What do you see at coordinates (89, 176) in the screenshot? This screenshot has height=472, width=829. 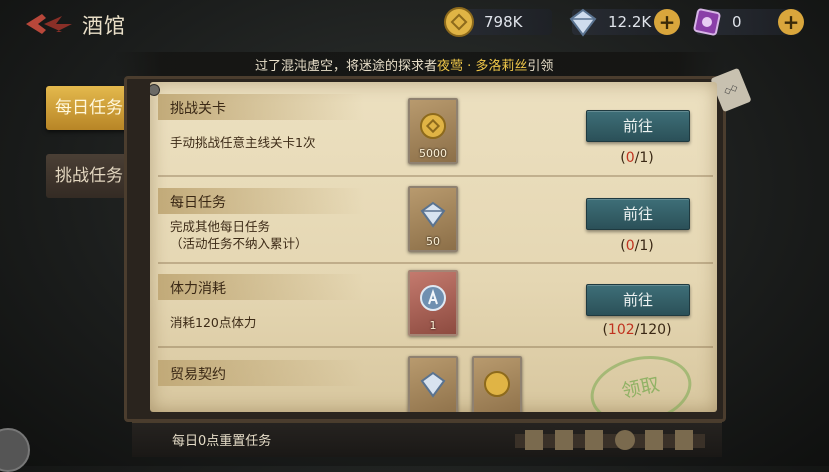 I see `tab-challenge-tasks: 挑战任务` at bounding box center [89, 176].